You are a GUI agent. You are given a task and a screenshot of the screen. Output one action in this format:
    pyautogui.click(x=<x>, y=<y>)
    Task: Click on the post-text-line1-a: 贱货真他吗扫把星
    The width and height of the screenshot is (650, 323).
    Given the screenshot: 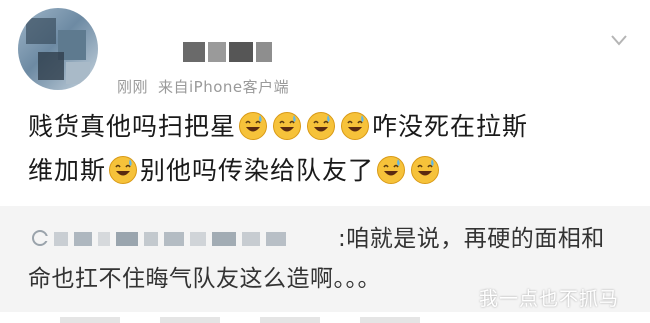 What is the action you would take?
    pyautogui.click(x=132, y=126)
    